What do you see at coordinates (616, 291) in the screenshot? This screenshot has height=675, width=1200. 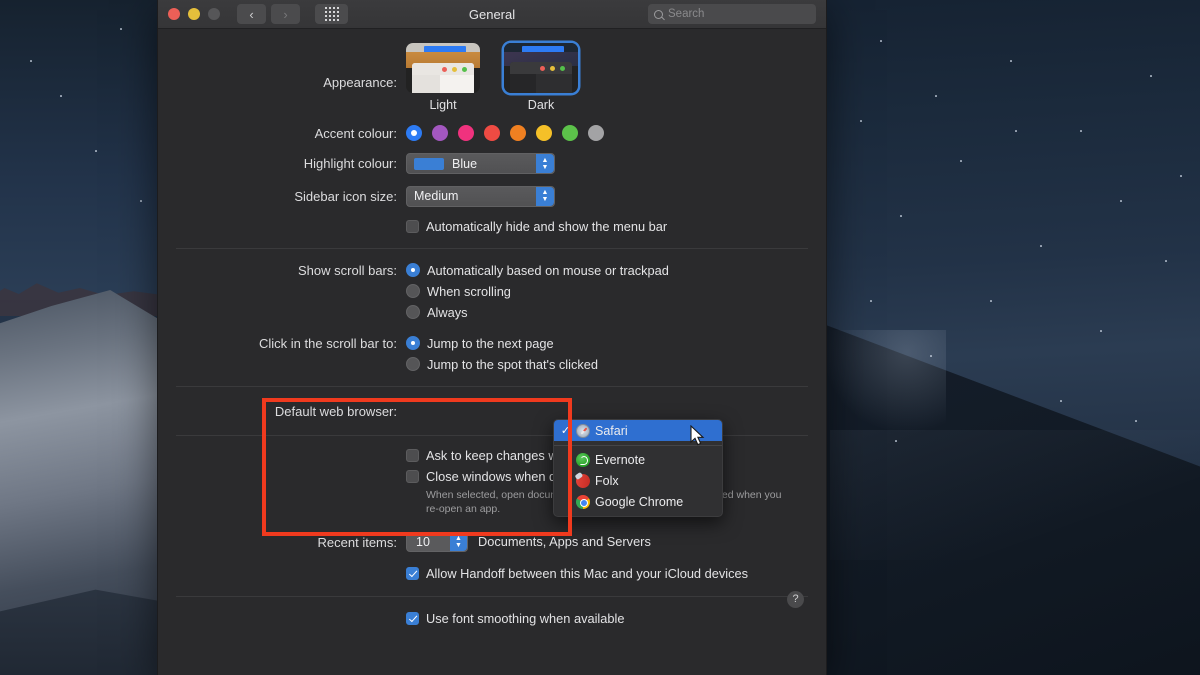 I see `scrollbar-option-when-scrolling: When scrolling` at bounding box center [616, 291].